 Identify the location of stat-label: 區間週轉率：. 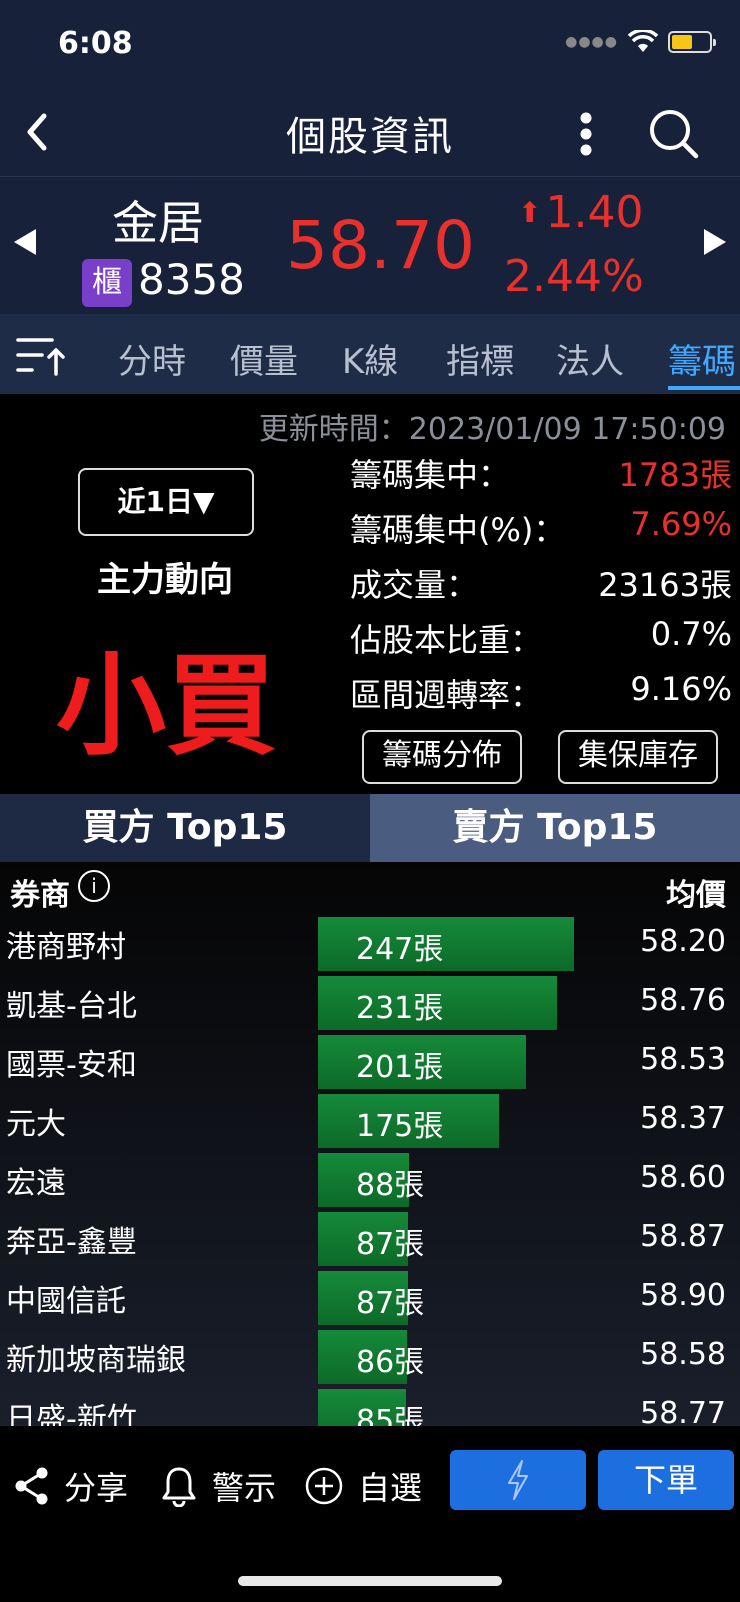
(446, 695).